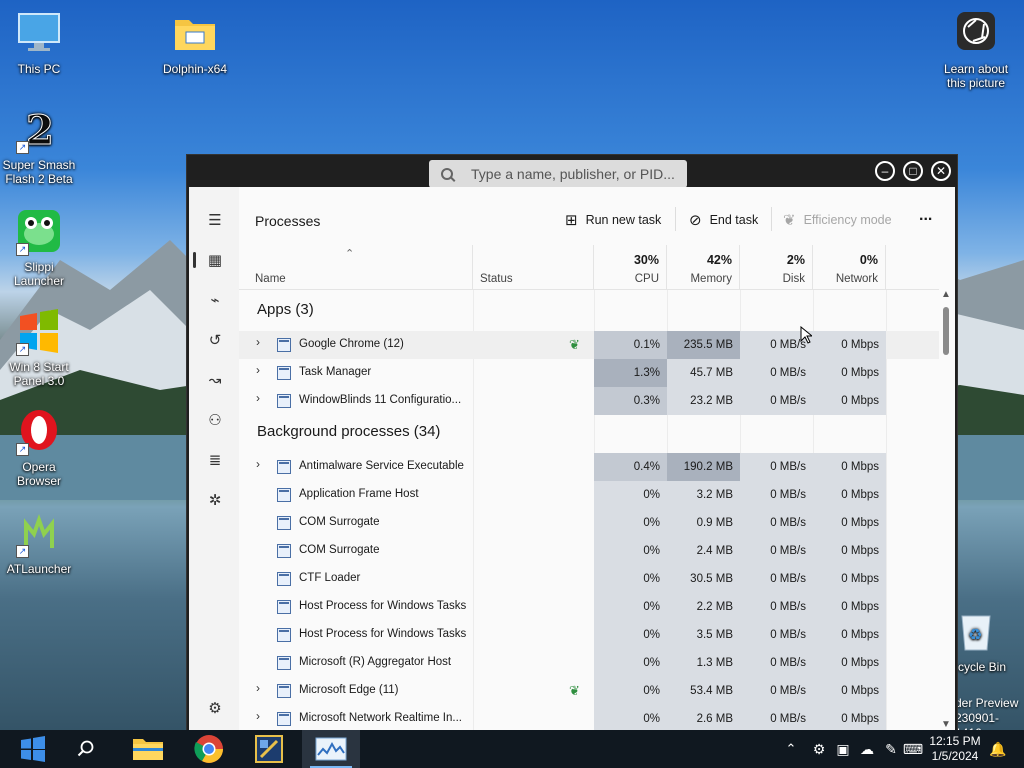 The image size is (1024, 768). Describe the element at coordinates (39, 348) in the screenshot. I see `desktop-icon-win8-start: ↗ Win 8 Start Panel 3.0` at that location.